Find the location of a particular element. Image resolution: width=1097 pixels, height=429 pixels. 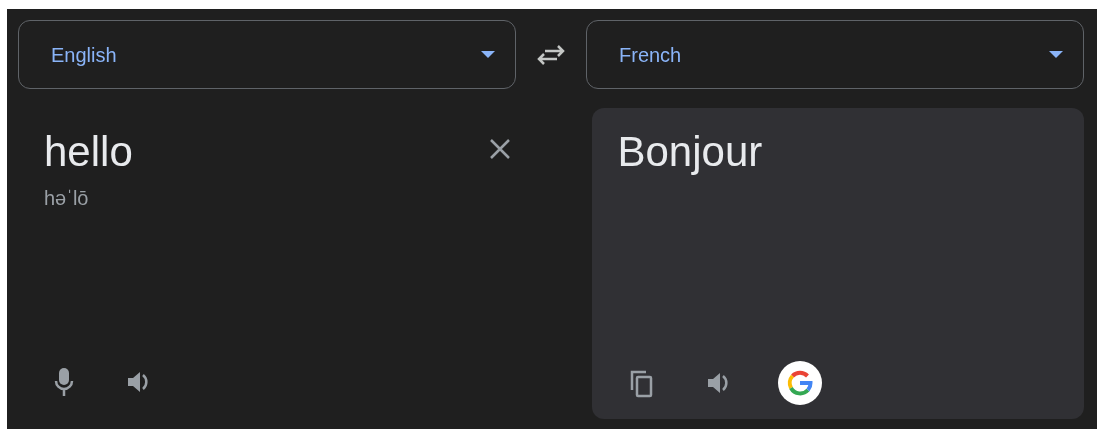

source-text: hello is located at coordinates (88, 152).